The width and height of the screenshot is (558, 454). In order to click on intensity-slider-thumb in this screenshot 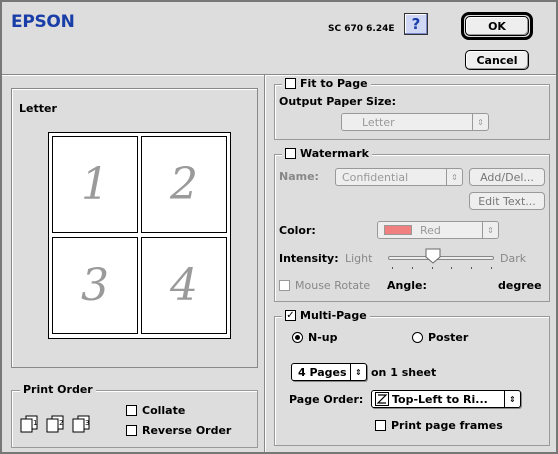, I will do `click(433, 256)`.